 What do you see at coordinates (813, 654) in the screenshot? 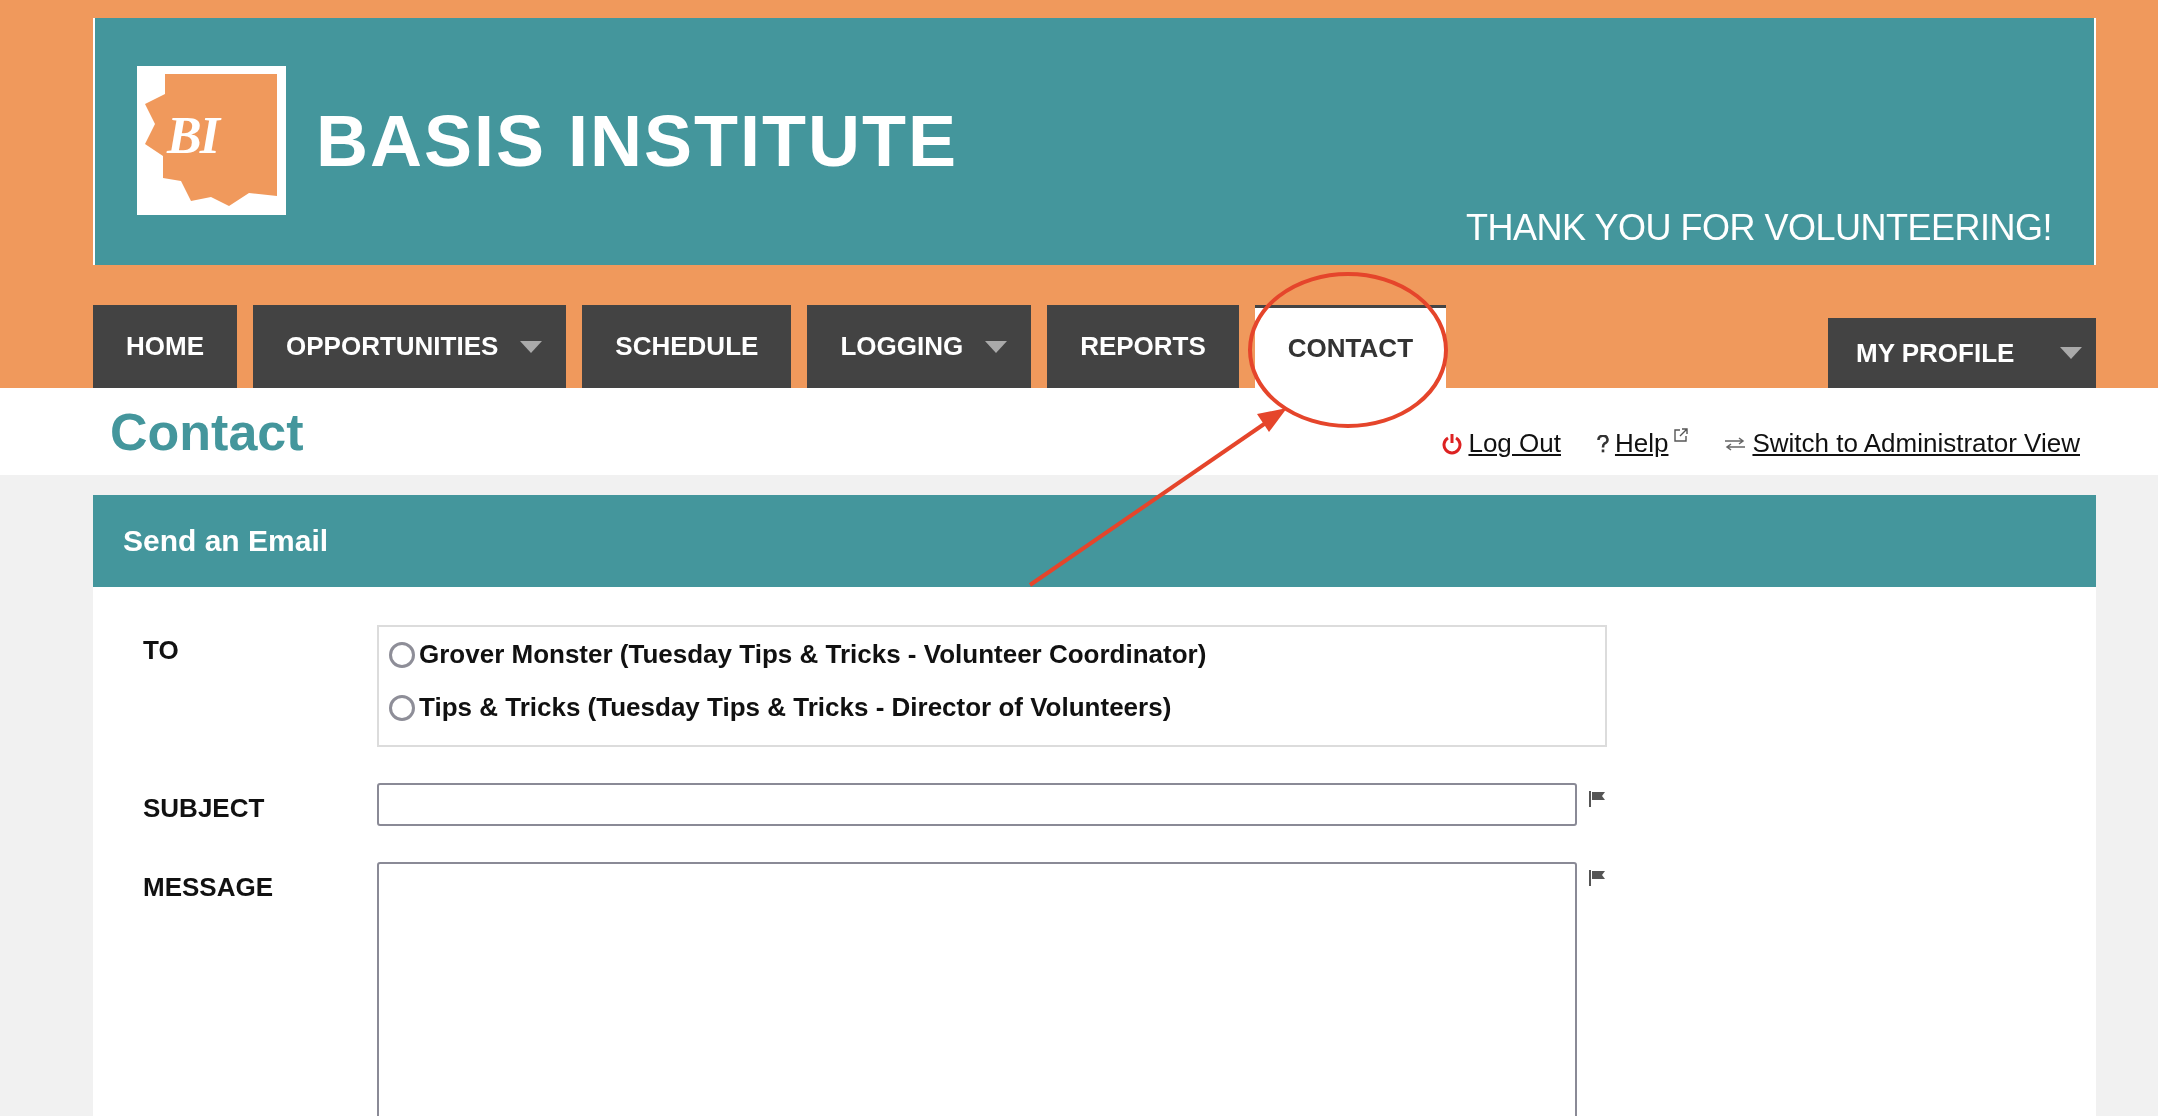
I see `radio-label: Grover Monster (Tuesday Tips & Tricks - Volunteer Coordinator)` at bounding box center [813, 654].